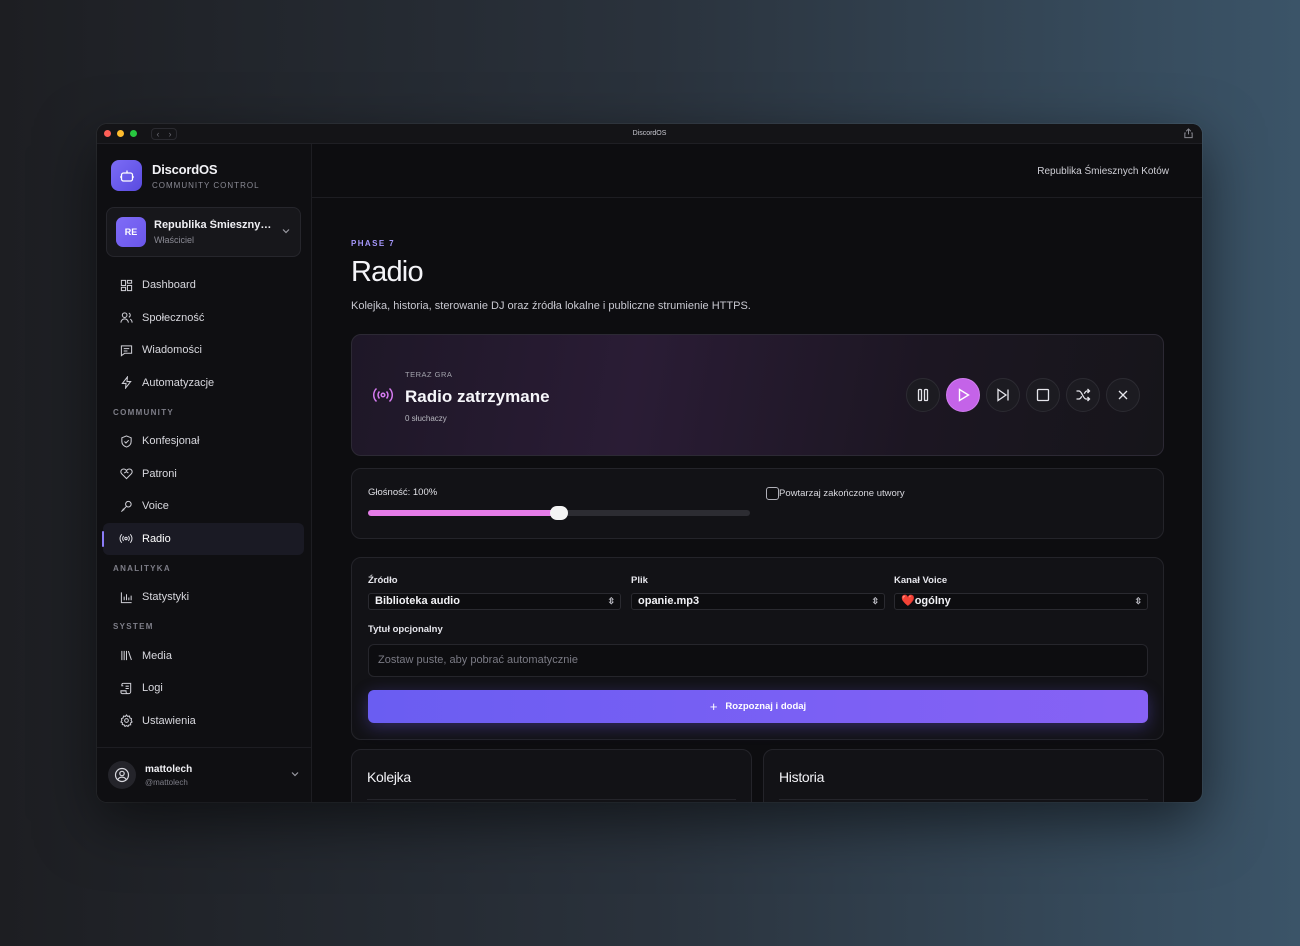 This screenshot has width=1300, height=946. What do you see at coordinates (494, 601) in the screenshot?
I see `source-select: Biblioteka audio ⇳` at bounding box center [494, 601].